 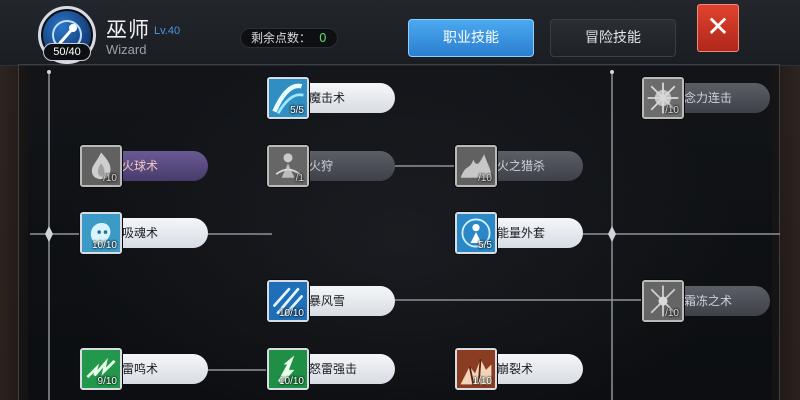 I want to click on class-name-en: Wizard, so click(x=126, y=49).